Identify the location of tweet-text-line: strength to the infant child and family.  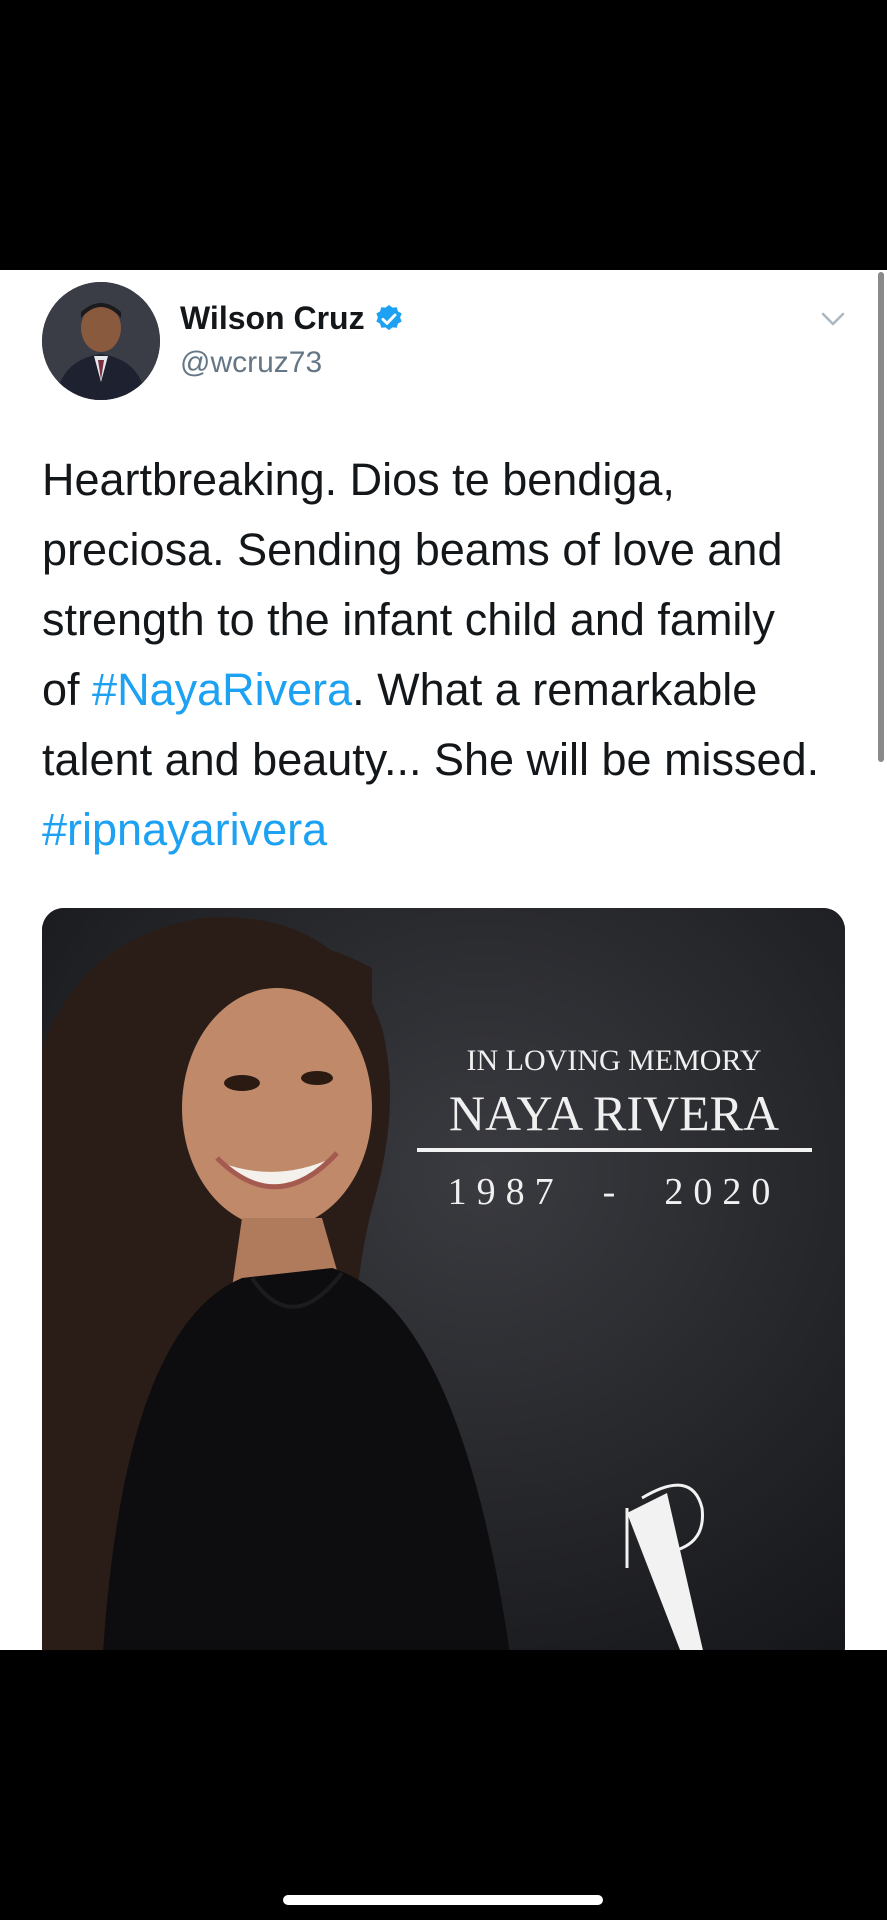
(408, 619).